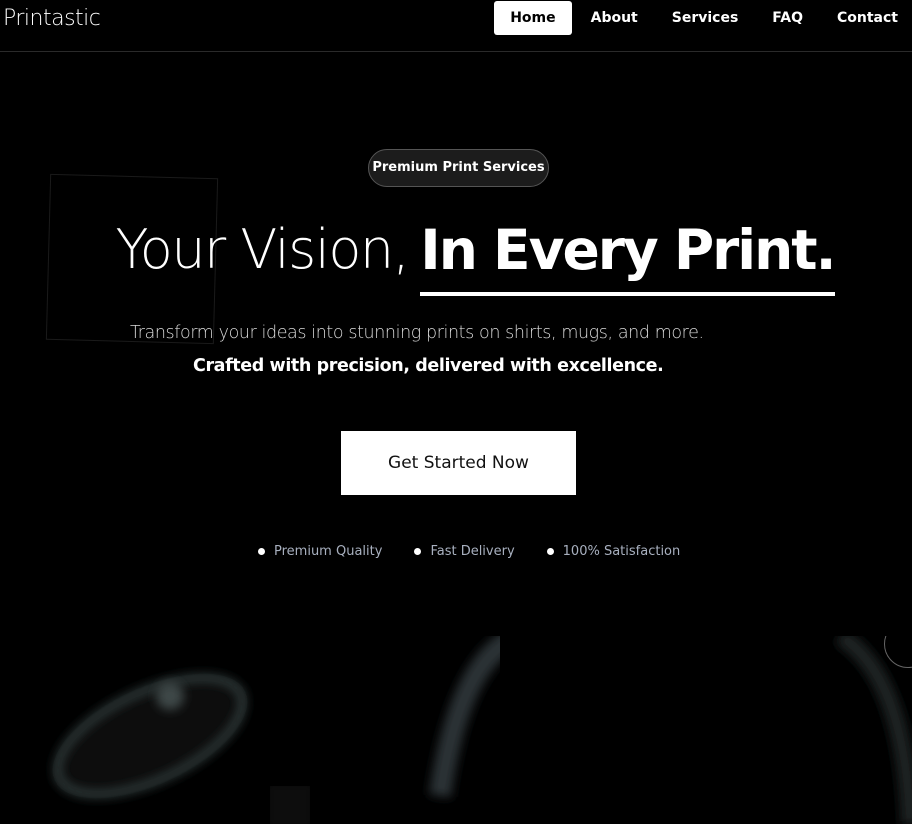 This screenshot has width=912, height=824. Describe the element at coordinates (614, 18) in the screenshot. I see `nav-link-about: About` at that location.